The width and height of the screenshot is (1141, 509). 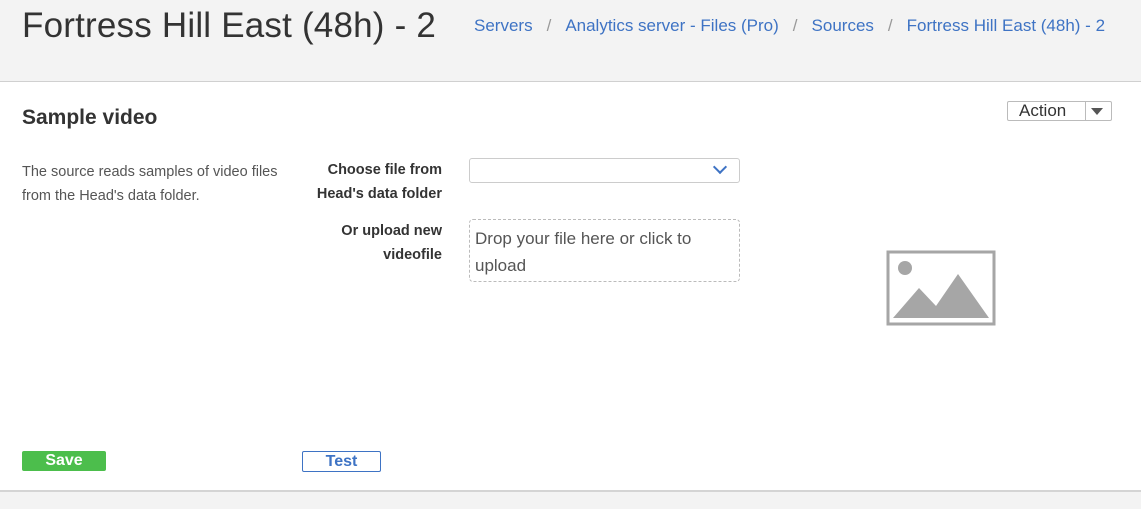 What do you see at coordinates (341, 461) in the screenshot?
I see `test-button: Test` at bounding box center [341, 461].